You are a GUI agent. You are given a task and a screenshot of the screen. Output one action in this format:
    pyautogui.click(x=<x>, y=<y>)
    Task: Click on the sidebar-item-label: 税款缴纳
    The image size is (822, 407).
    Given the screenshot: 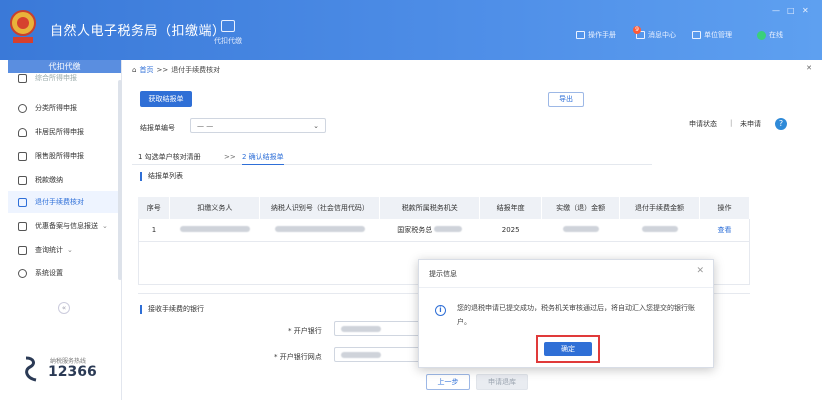 What is the action you would take?
    pyautogui.click(x=49, y=180)
    